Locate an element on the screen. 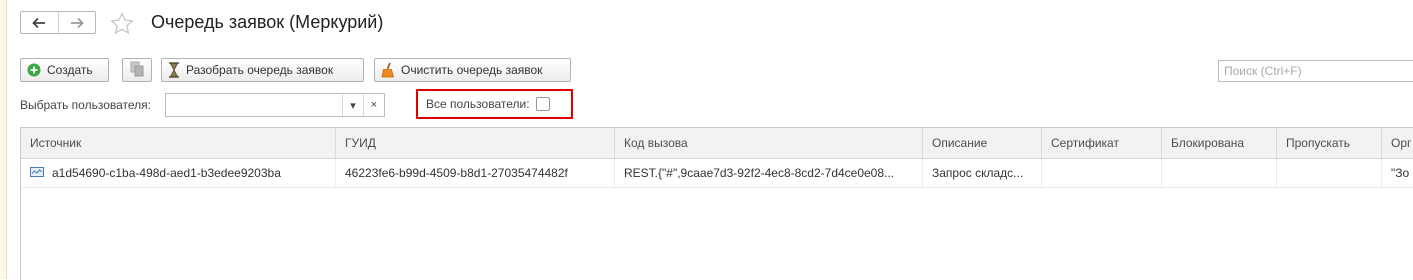  arrow-right-icon is located at coordinates (77, 23).